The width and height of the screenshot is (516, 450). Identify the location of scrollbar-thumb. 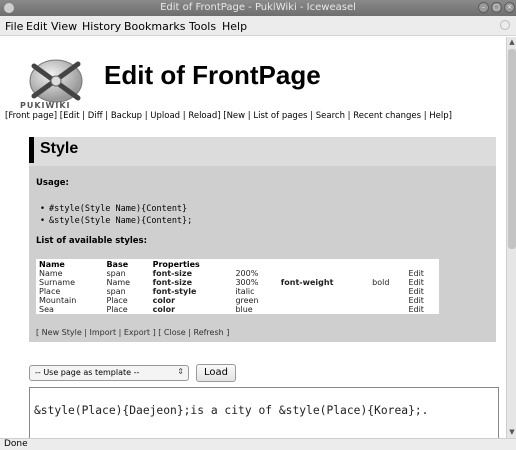
(512, 149).